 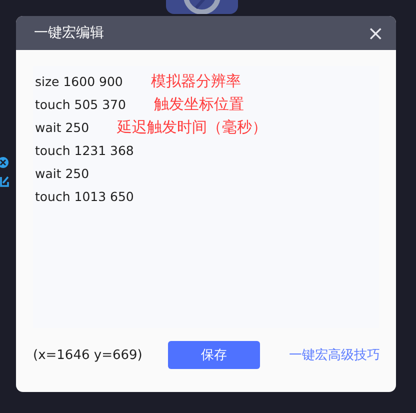 I want to click on close-button: ×, so click(x=375, y=33).